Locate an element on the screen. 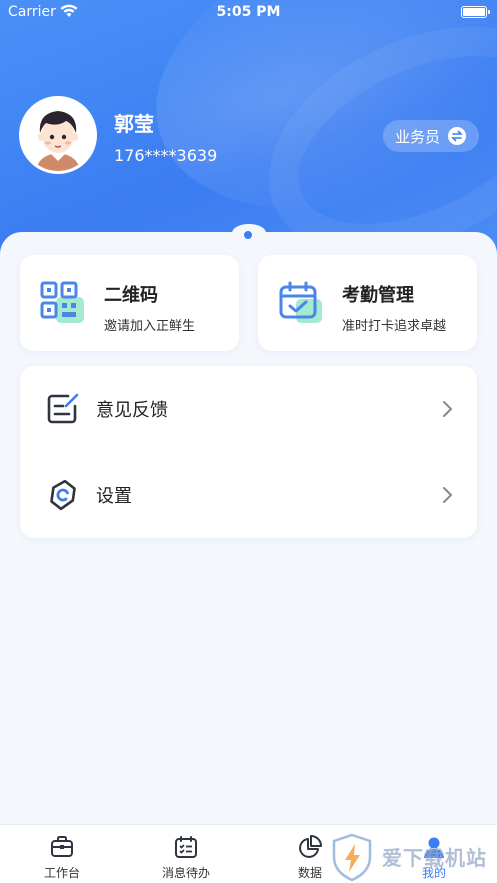  tab-workbench: 工作台 is located at coordinates (62, 854).